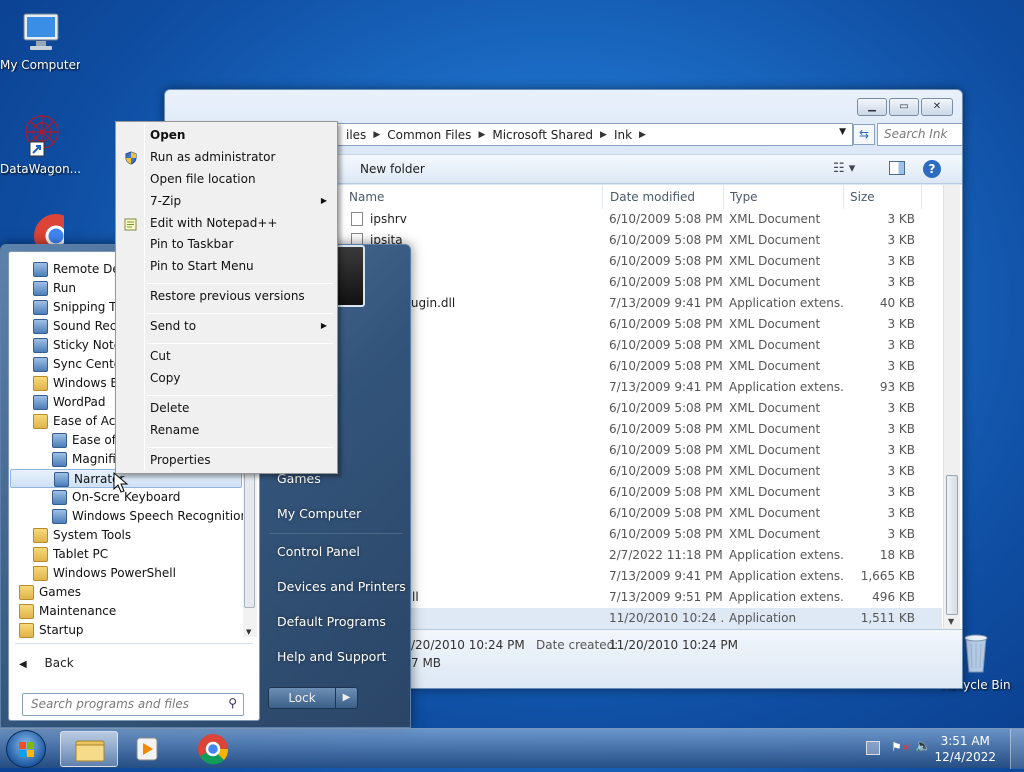 The height and width of the screenshot is (772, 1024). I want to click on breadcrumb-item: Common Files, so click(429, 135).